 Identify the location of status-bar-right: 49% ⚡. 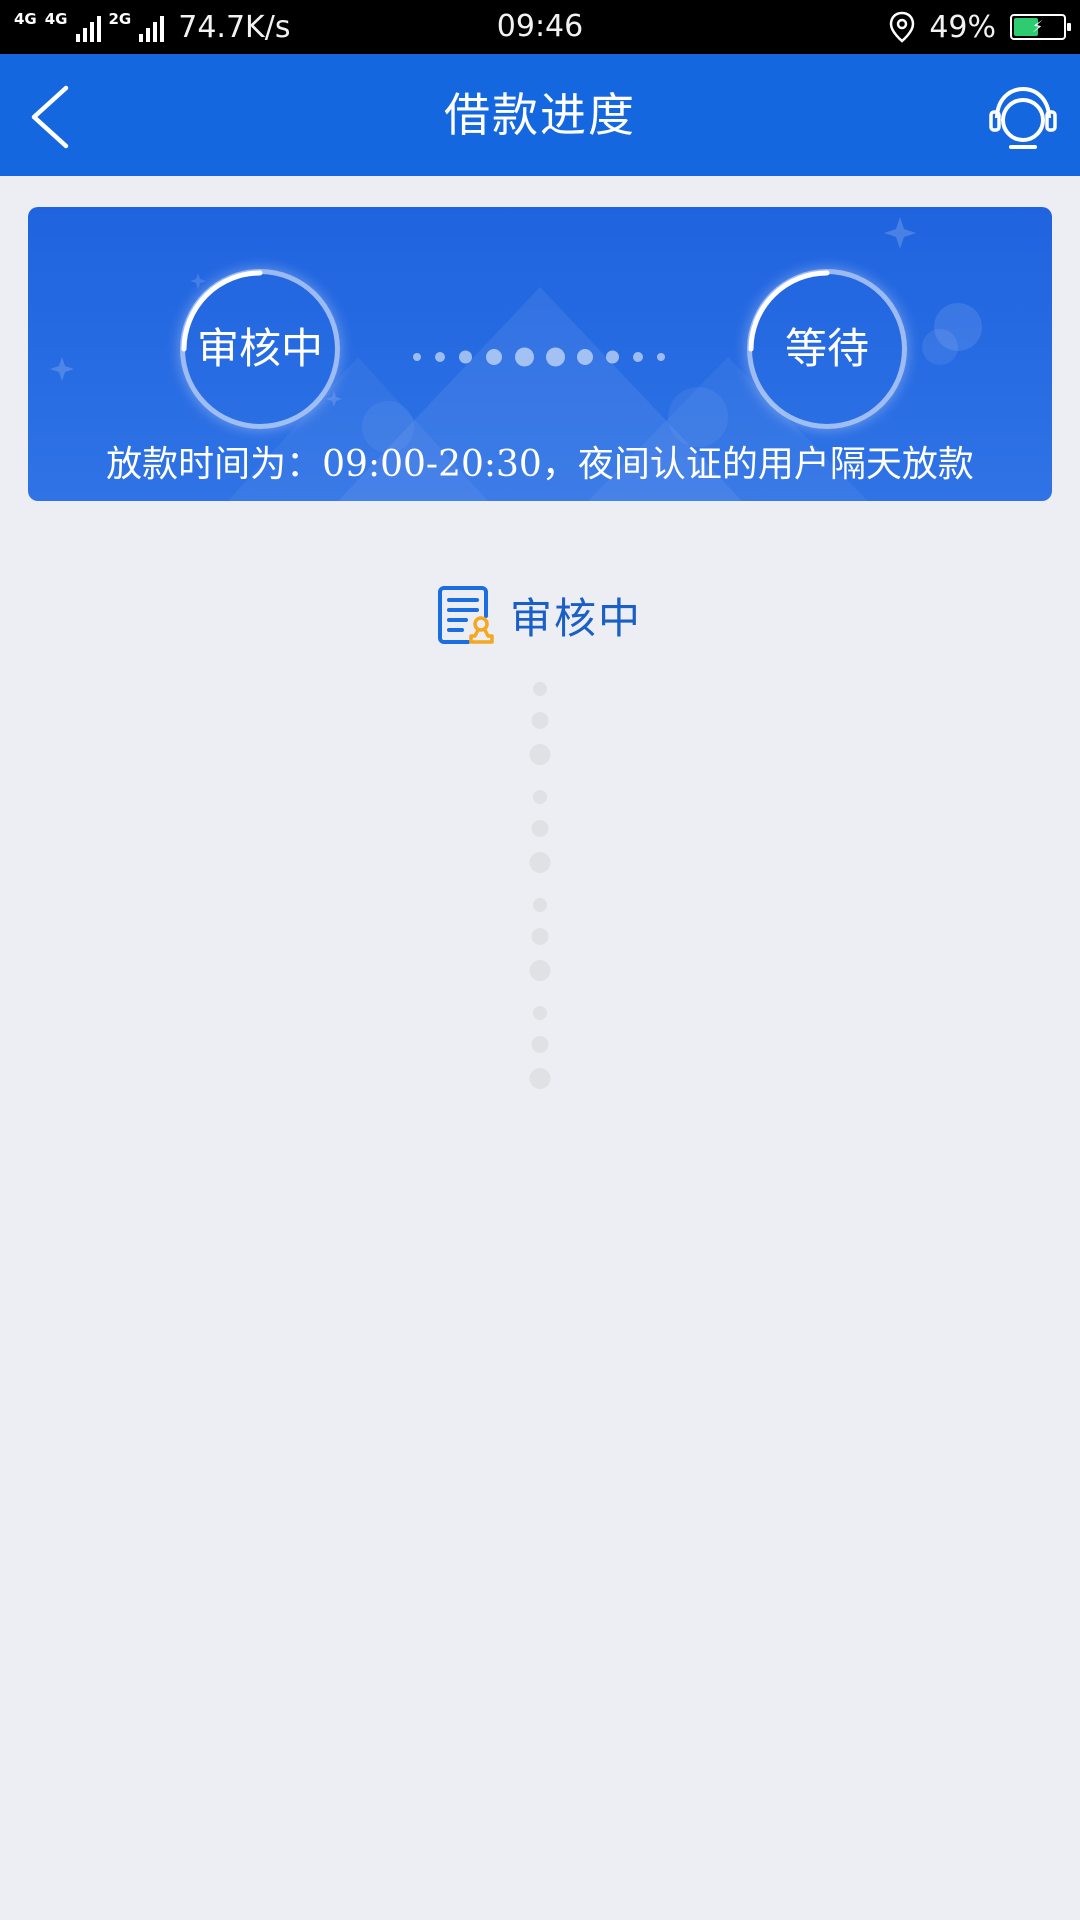
(980, 27).